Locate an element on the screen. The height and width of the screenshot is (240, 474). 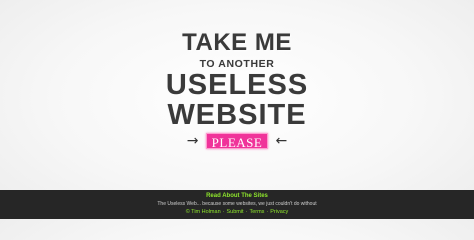
footer-links: © Tim Holman · Submit · Terms · Privacy is located at coordinates (237, 212).